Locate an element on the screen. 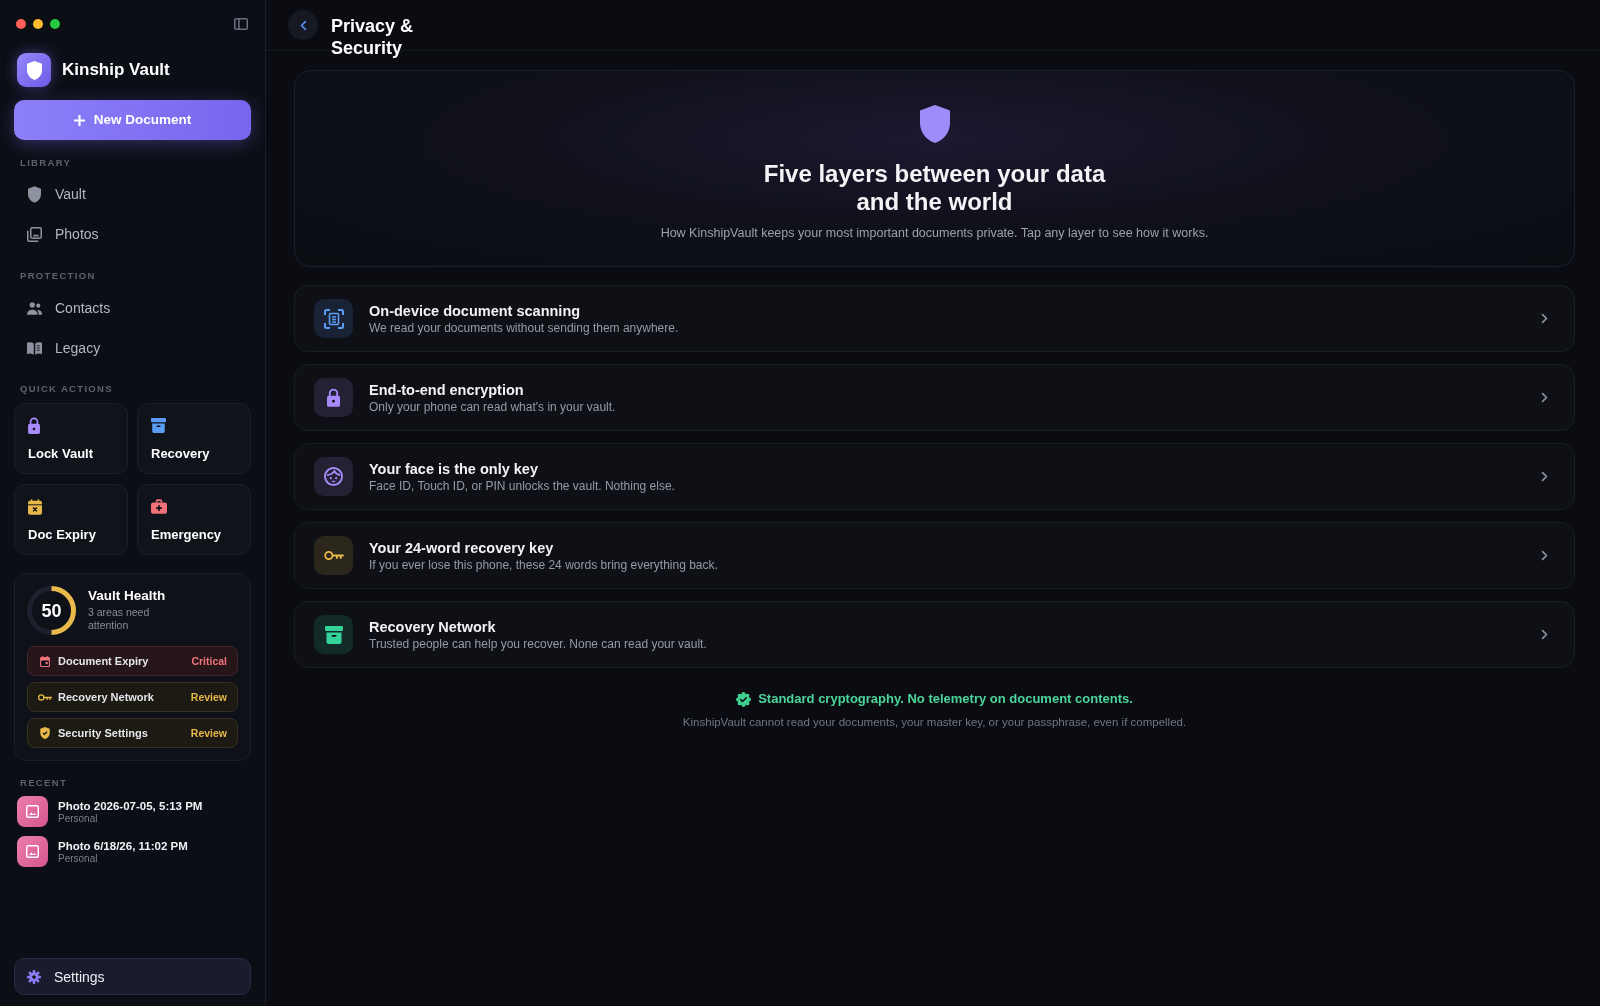  app-name: Kinship Vault is located at coordinates (116, 70).